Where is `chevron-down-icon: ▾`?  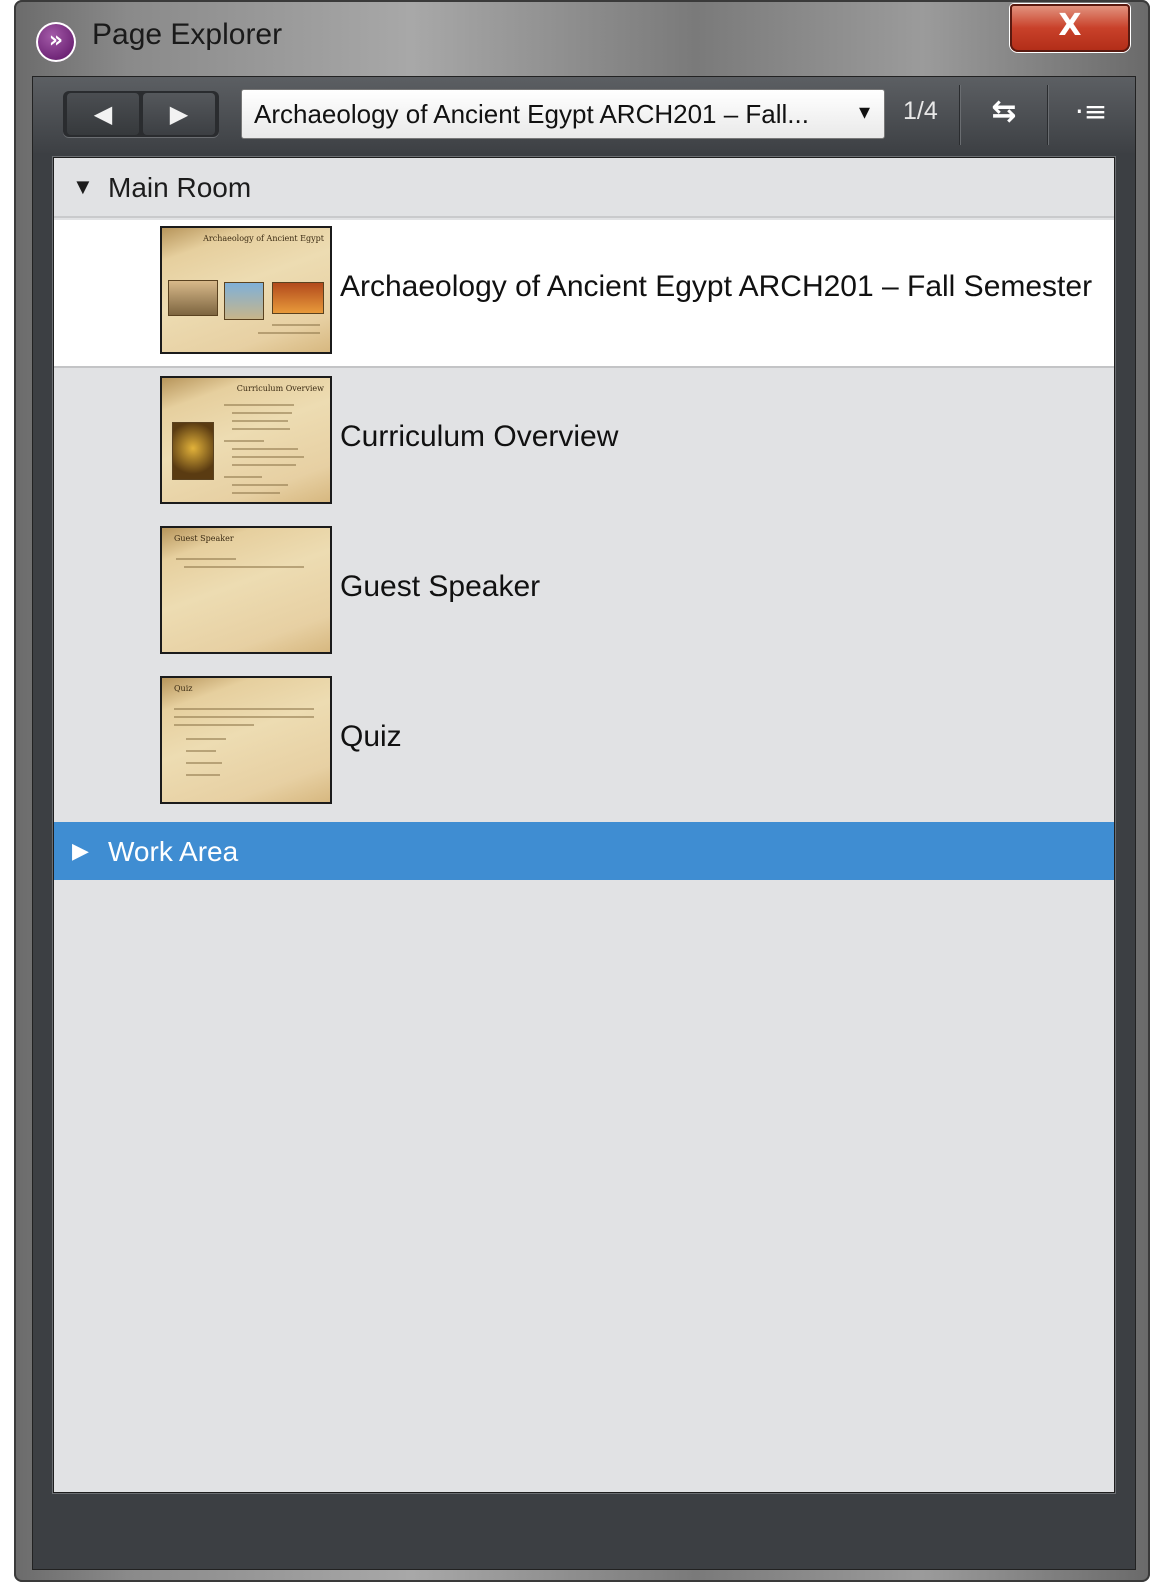
chevron-down-icon: ▾ is located at coordinates (864, 112).